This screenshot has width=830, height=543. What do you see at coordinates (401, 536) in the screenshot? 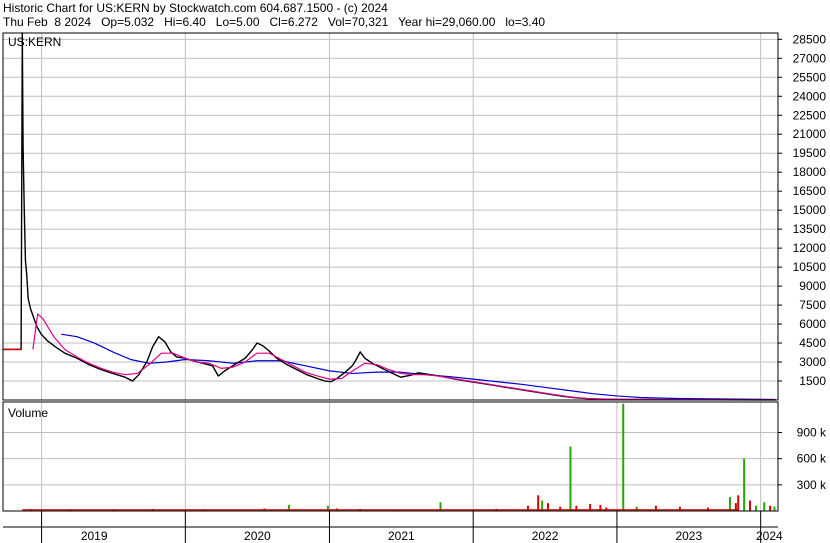
I see `year-label: 2021` at bounding box center [401, 536].